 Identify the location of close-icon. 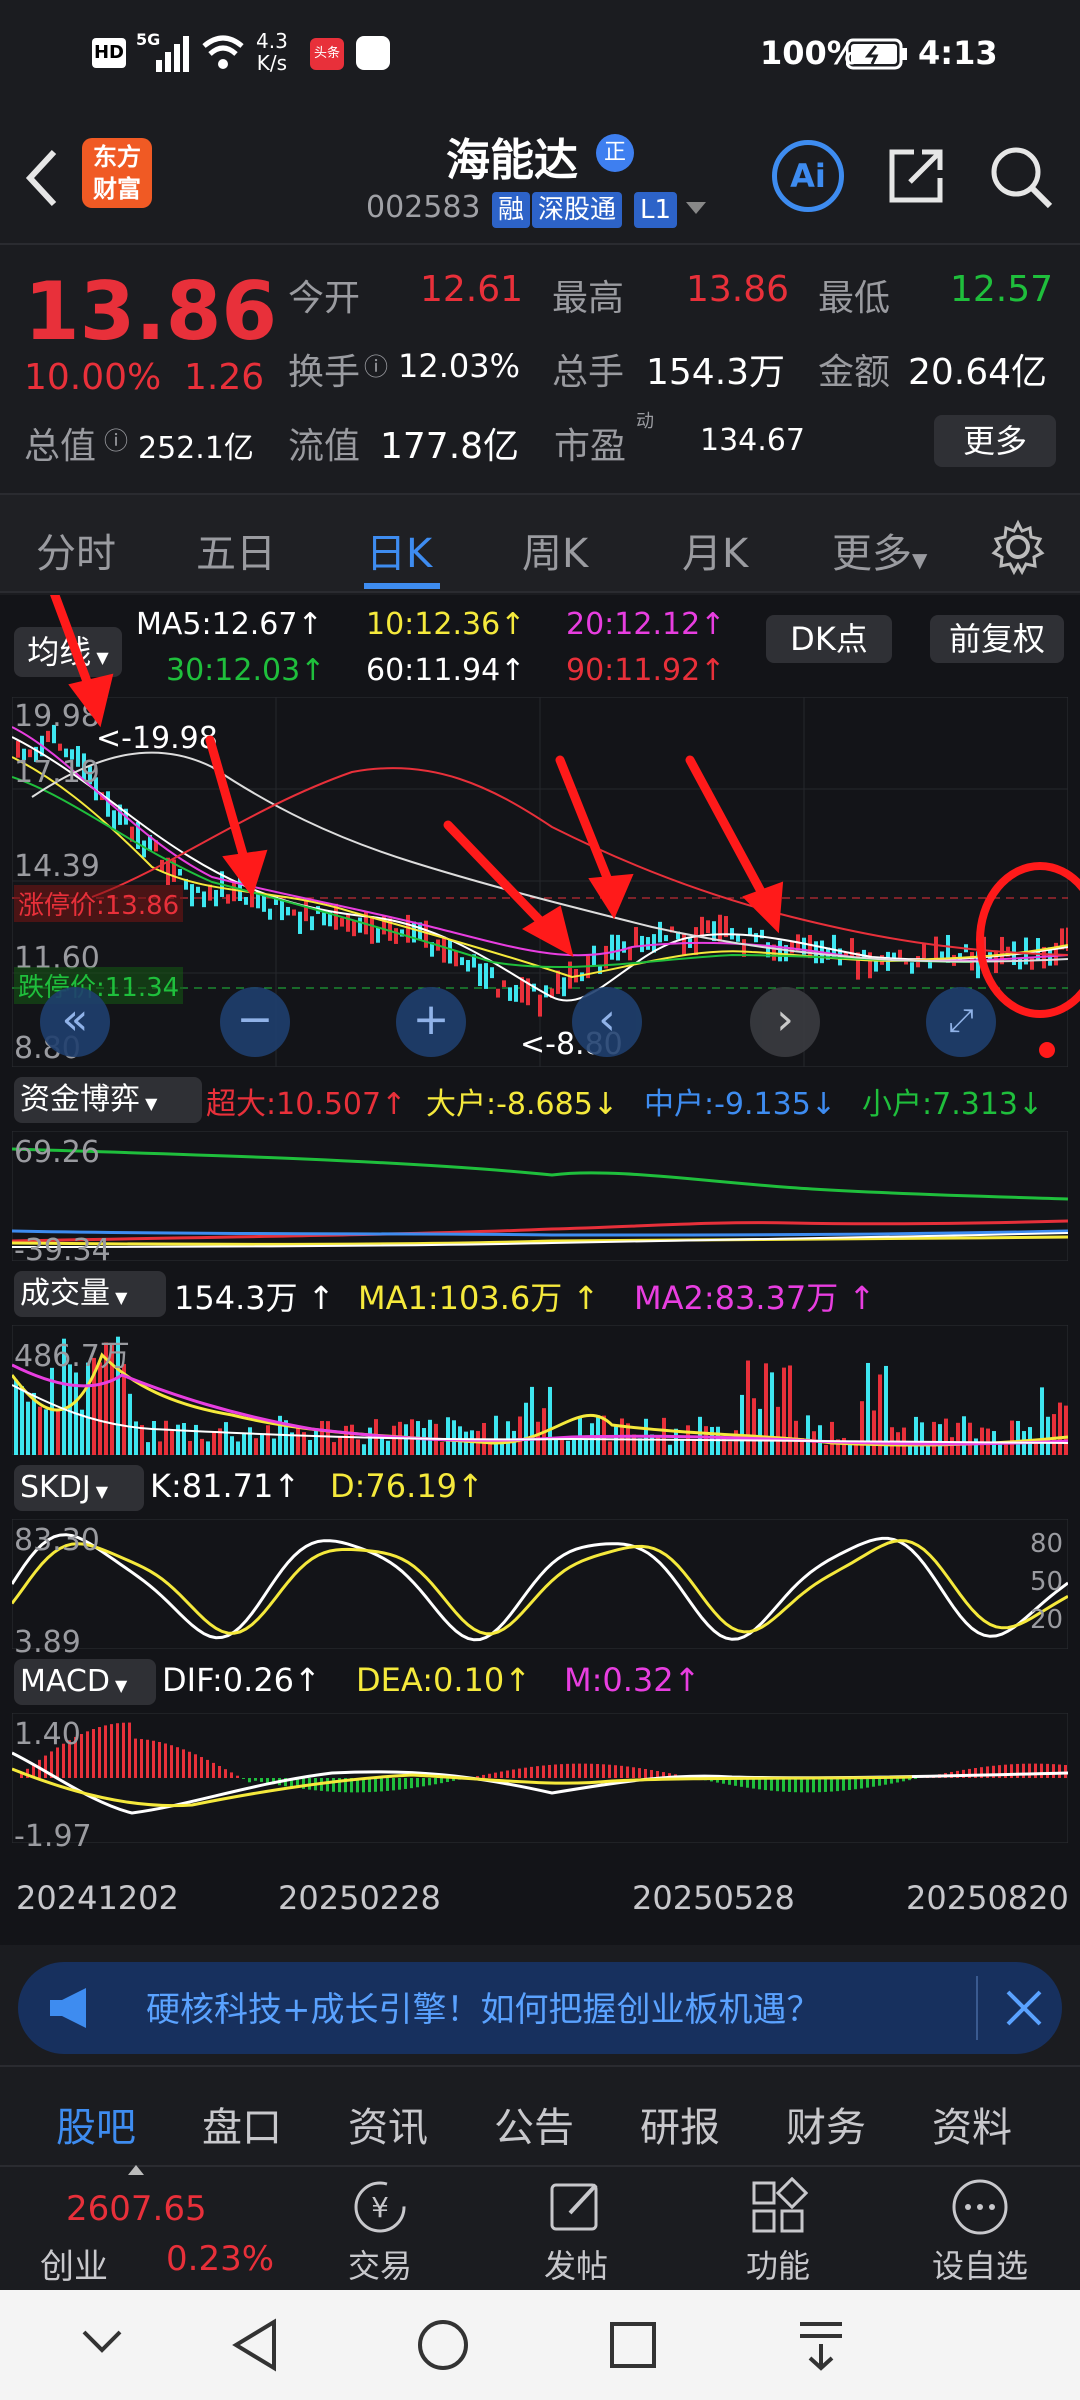
(1024, 2008).